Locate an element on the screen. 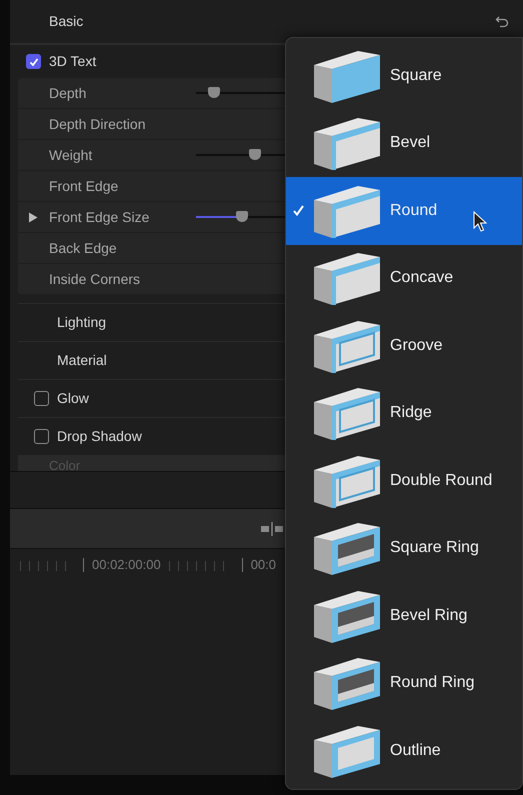 The image size is (523, 795). menu-item: Double Round is located at coordinates (404, 480).